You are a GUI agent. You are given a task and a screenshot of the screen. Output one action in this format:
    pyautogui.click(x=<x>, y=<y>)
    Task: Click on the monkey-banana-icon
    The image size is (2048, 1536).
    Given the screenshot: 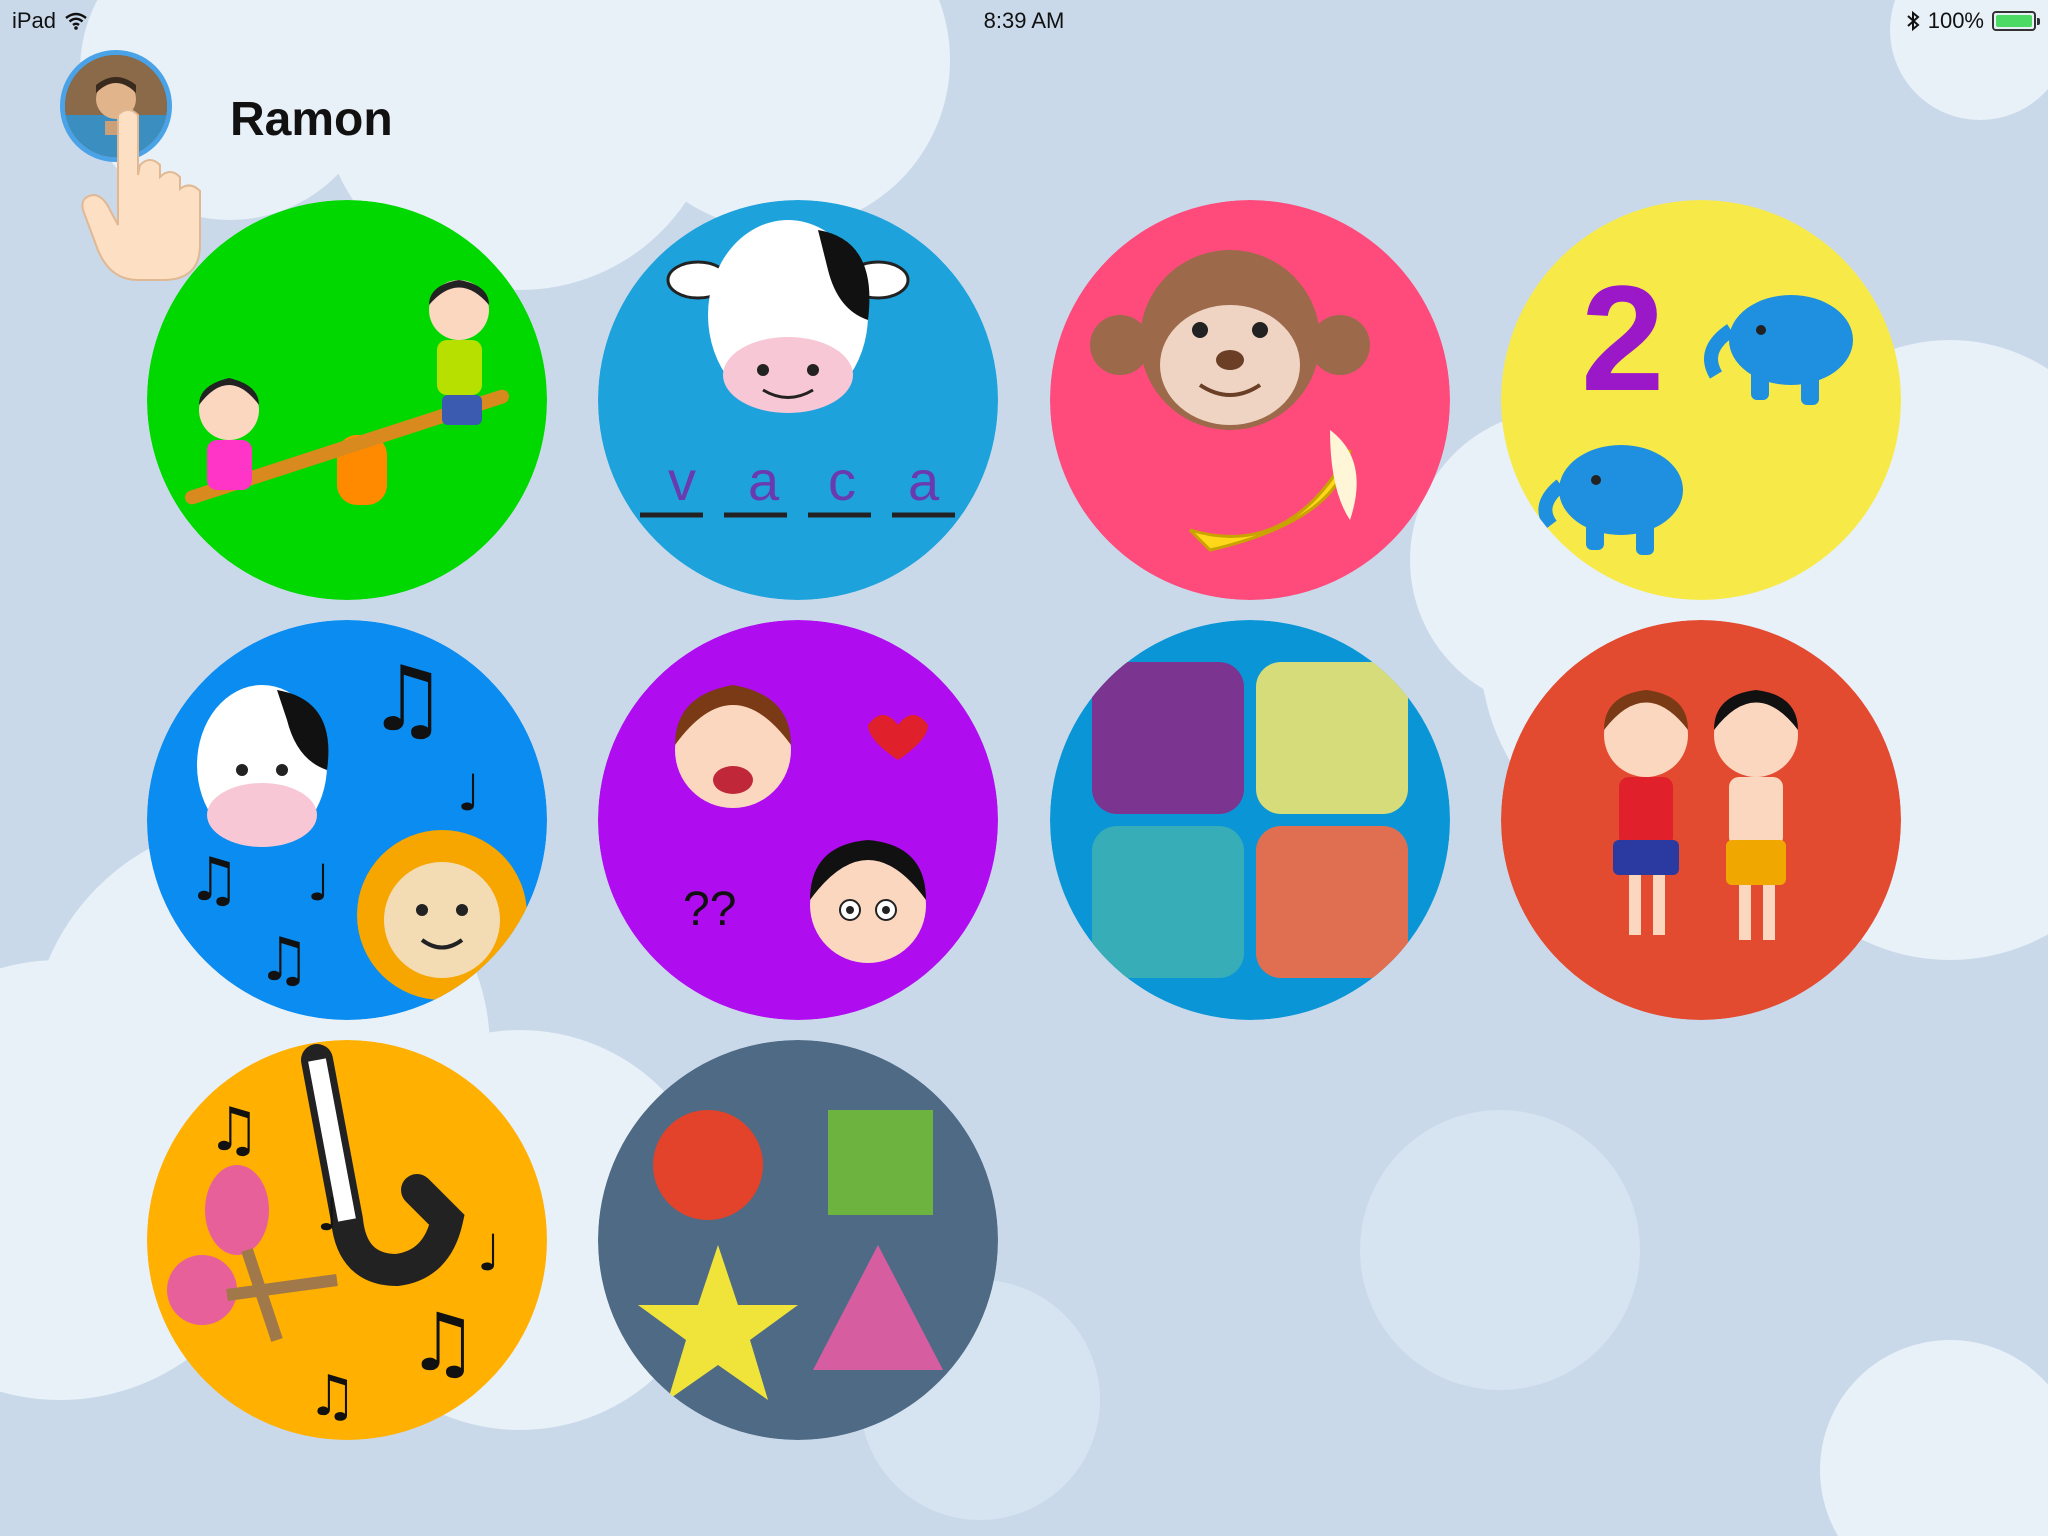 What is the action you would take?
    pyautogui.click(x=1250, y=400)
    